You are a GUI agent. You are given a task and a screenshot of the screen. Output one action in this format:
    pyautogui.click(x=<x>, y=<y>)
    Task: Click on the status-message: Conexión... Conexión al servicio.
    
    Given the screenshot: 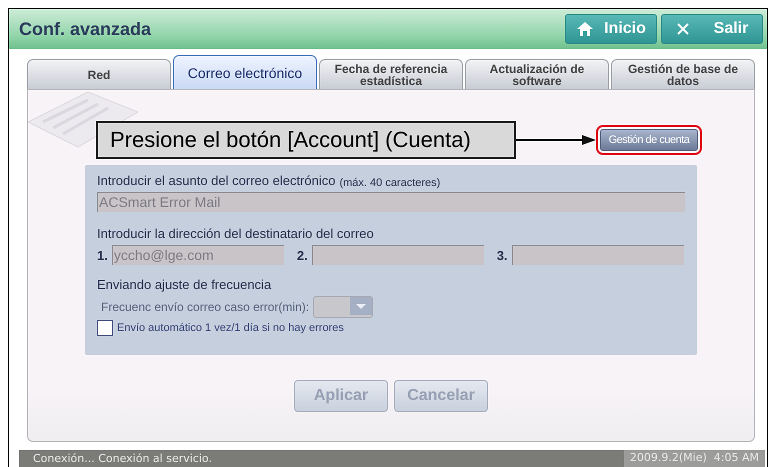 What is the action you would take?
    pyautogui.click(x=122, y=458)
    